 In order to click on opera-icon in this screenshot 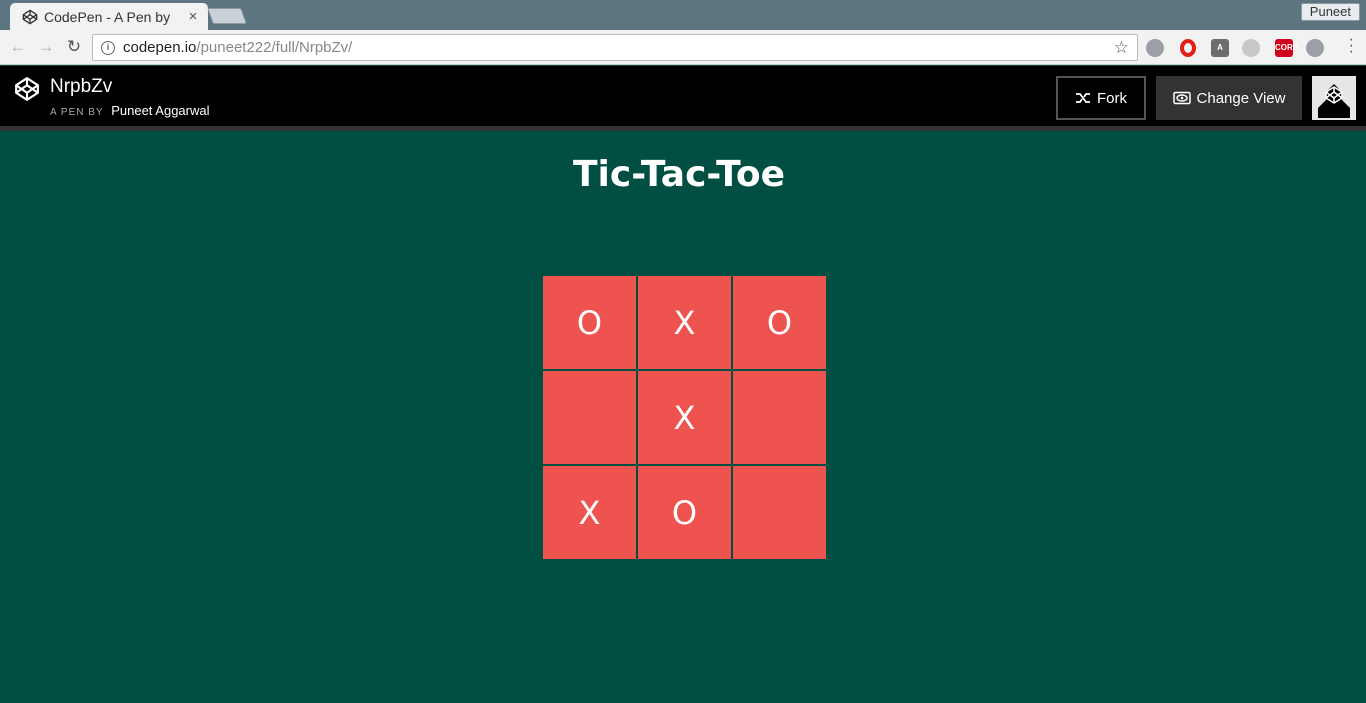, I will do `click(1188, 48)`.